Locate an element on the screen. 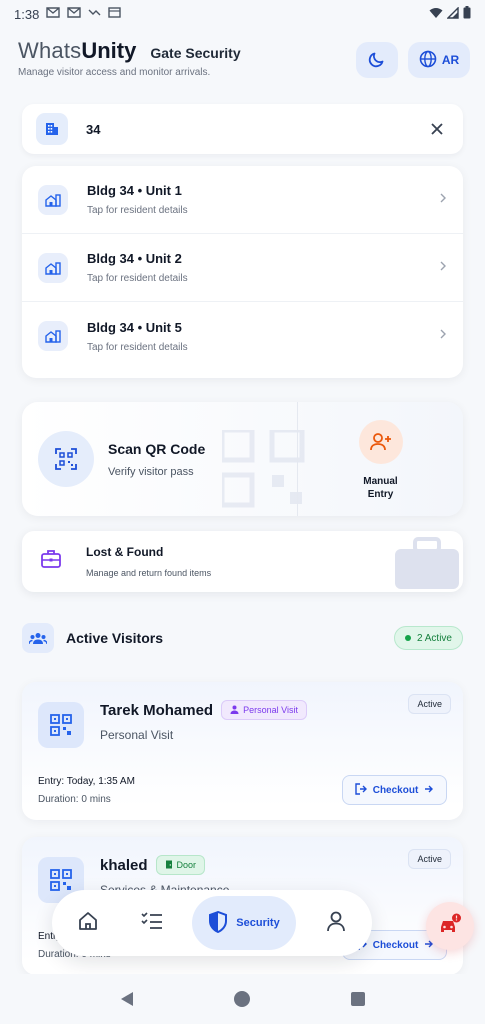 The width and height of the screenshot is (485, 1024). visitor-name: Tarek Mohamed is located at coordinates (157, 710).